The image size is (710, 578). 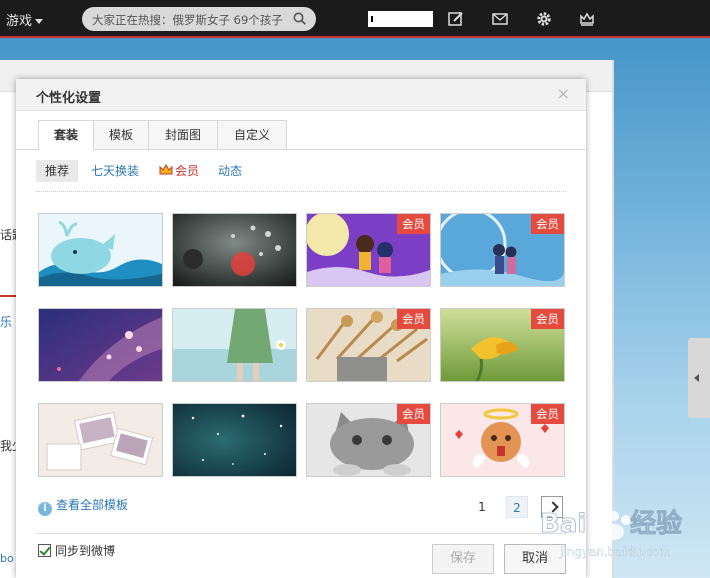 I want to click on purple-sparkle-image, so click(x=100, y=345).